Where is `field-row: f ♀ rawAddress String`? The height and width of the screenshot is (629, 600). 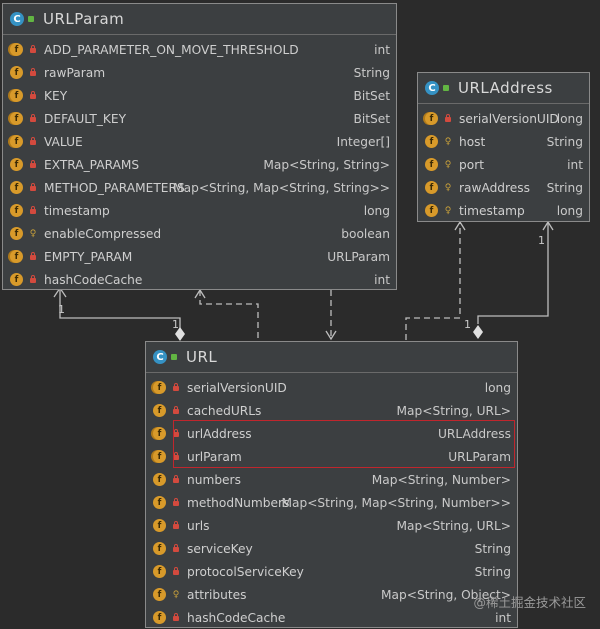
field-row: f ♀ rawAddress String is located at coordinates (503, 187).